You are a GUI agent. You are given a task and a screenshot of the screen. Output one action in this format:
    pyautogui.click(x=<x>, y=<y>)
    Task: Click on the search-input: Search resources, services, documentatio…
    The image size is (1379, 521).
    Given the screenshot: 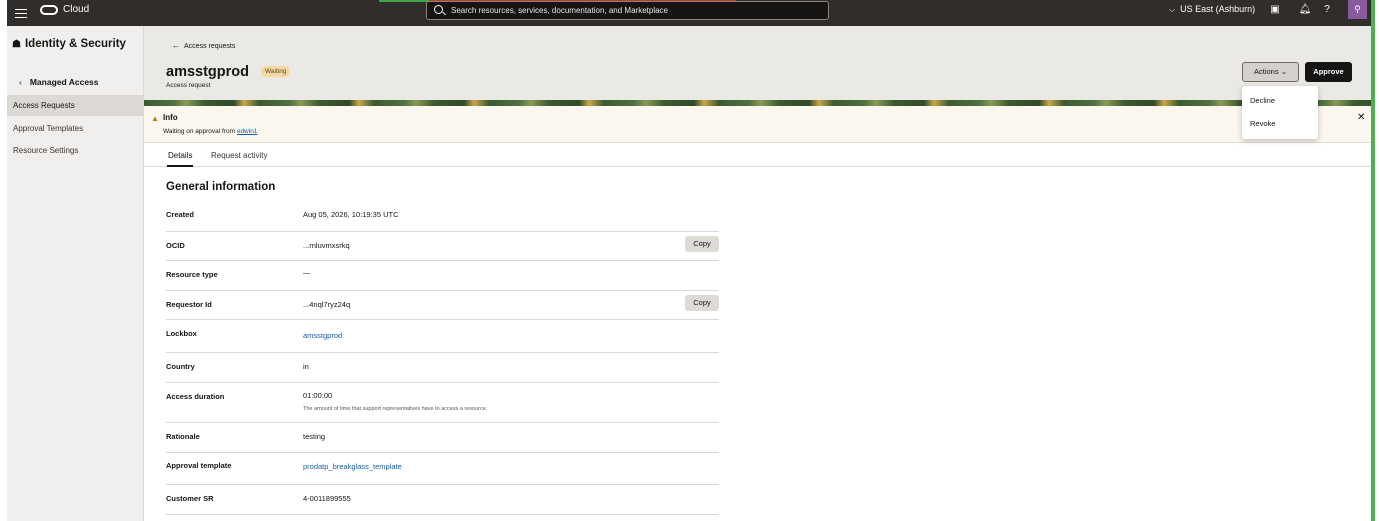 What is the action you would take?
    pyautogui.click(x=627, y=10)
    